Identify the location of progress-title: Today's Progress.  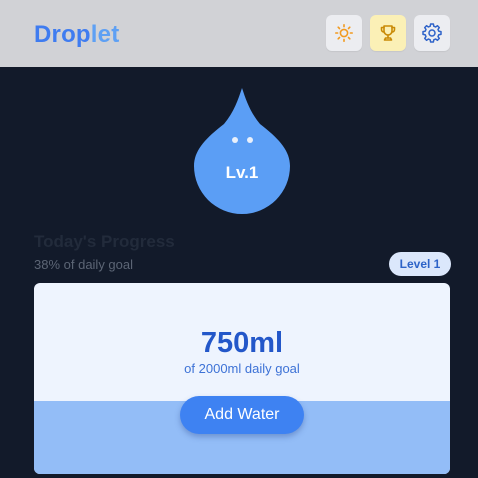
(104, 241).